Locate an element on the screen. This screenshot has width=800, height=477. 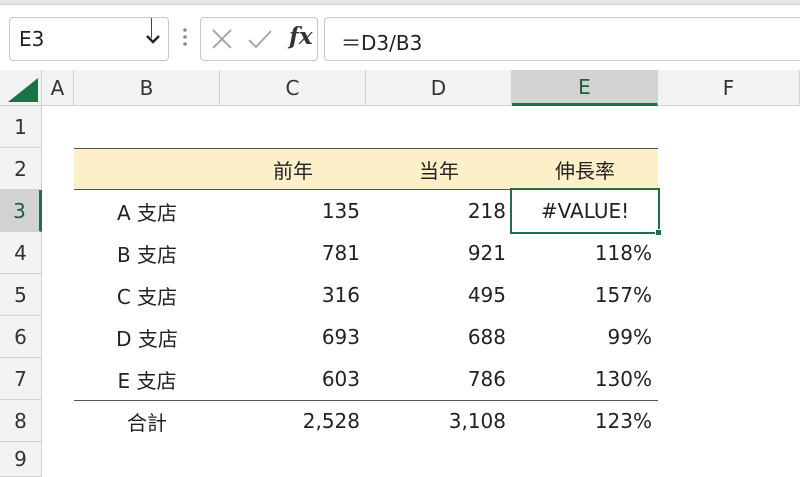
formula-buttons: fx is located at coordinates (259, 39).